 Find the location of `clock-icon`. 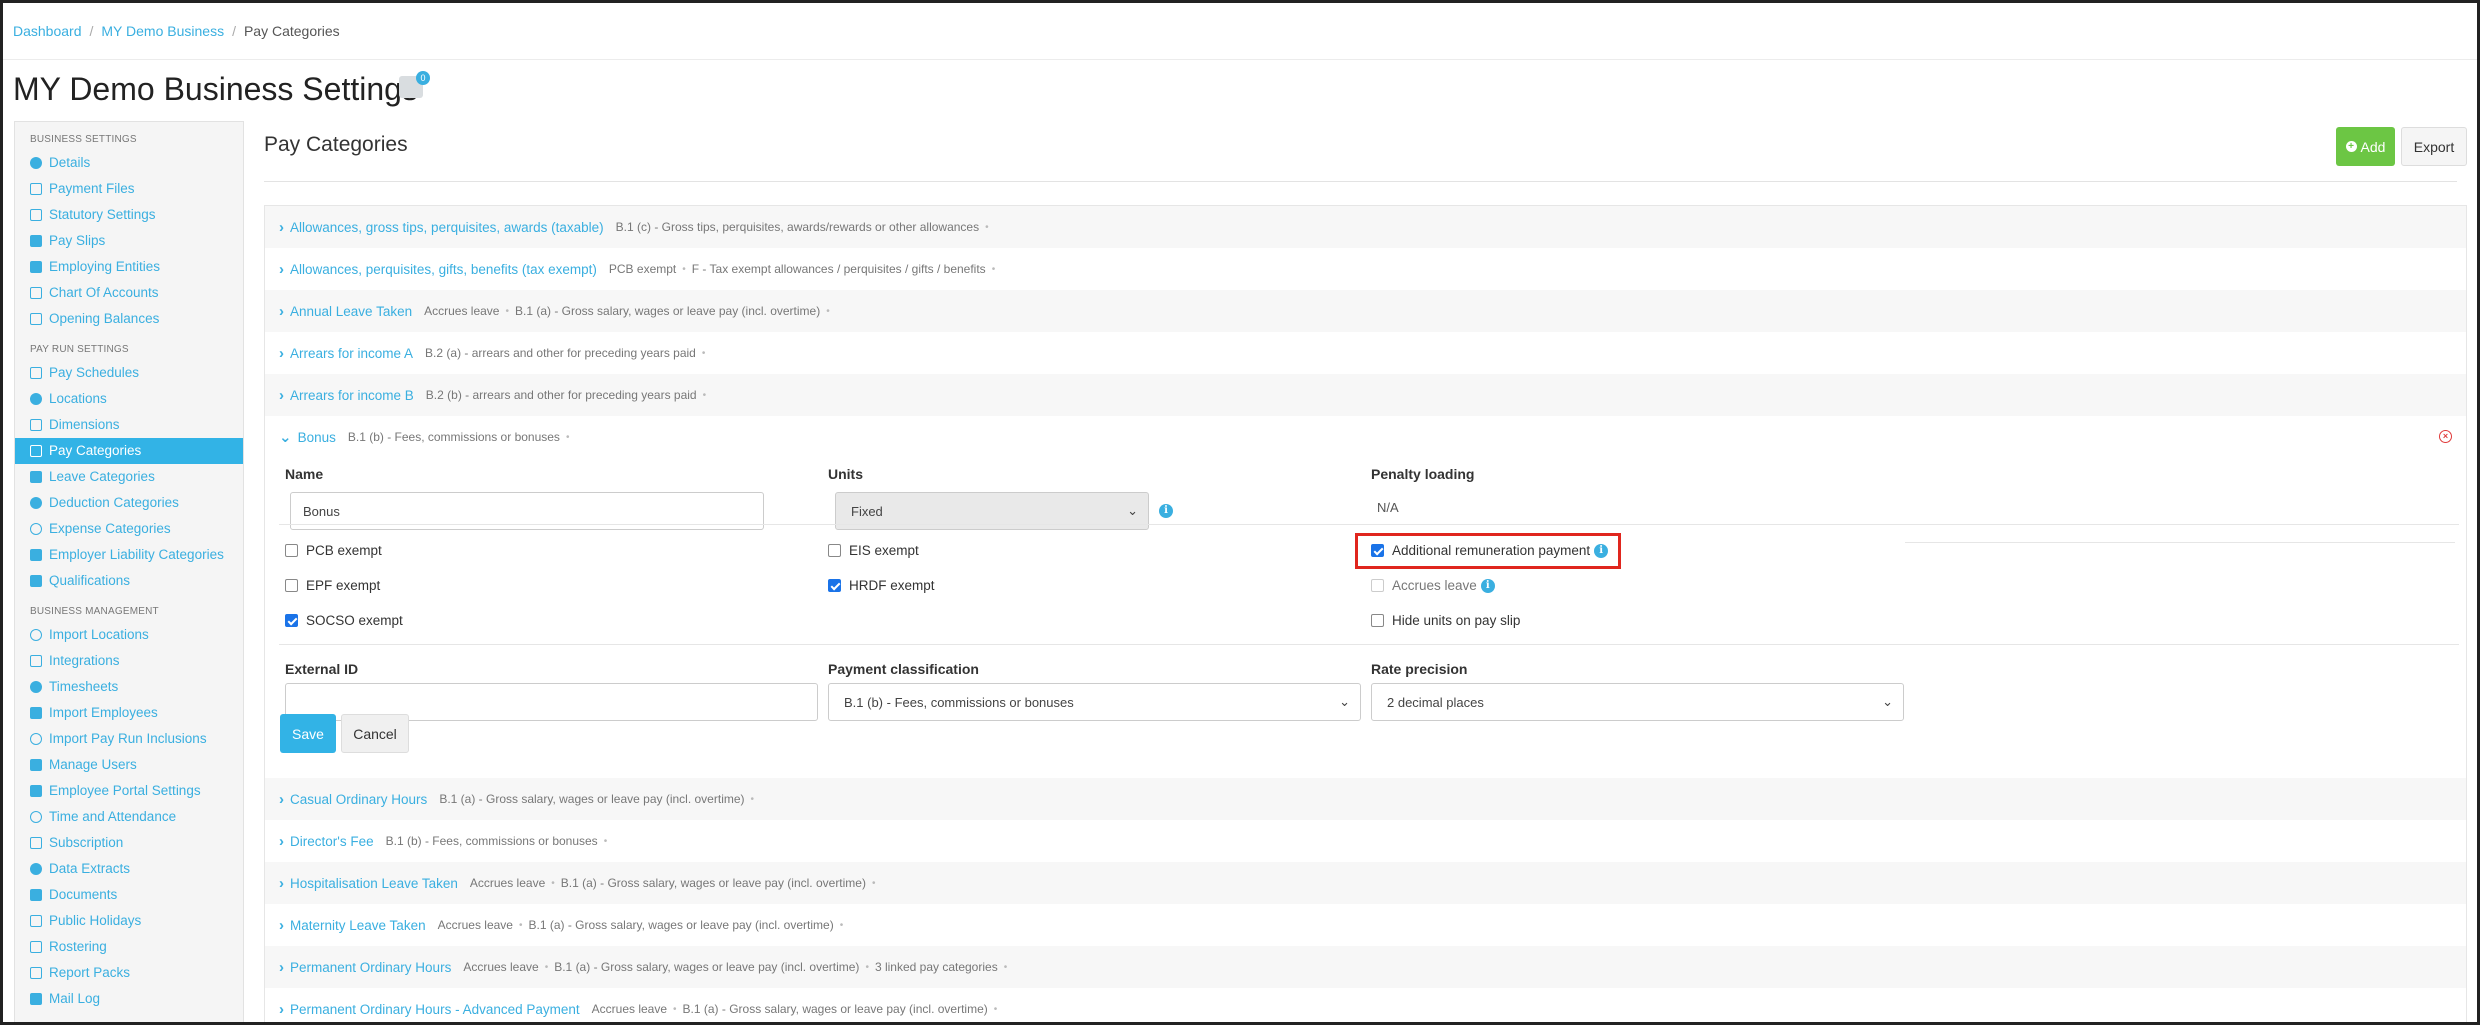

clock-icon is located at coordinates (36, 687).